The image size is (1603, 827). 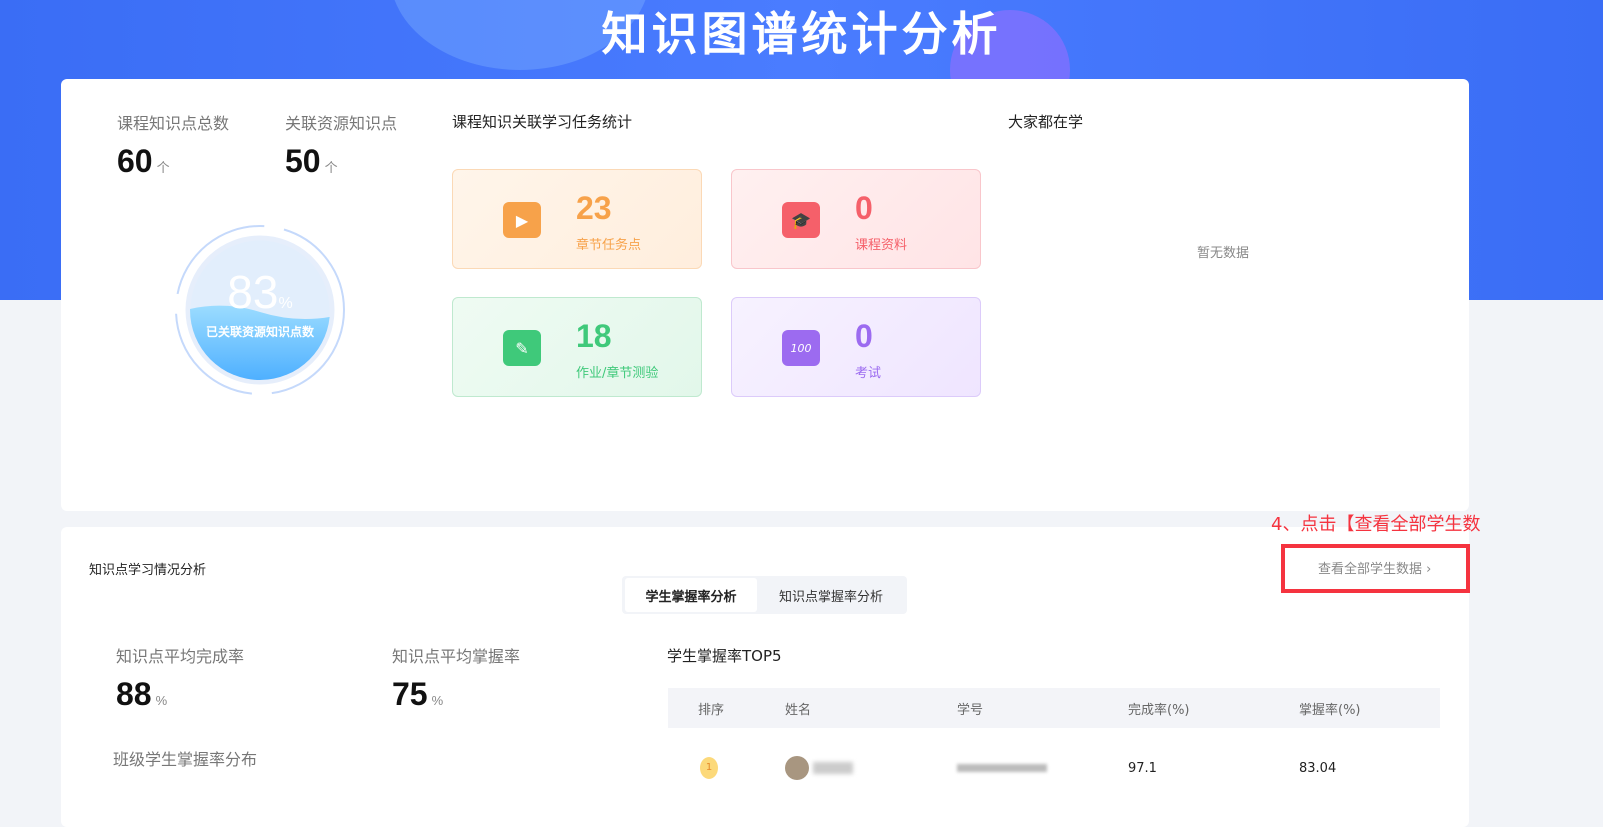 I want to click on learning-title: 大家都在学, so click(x=1046, y=122).